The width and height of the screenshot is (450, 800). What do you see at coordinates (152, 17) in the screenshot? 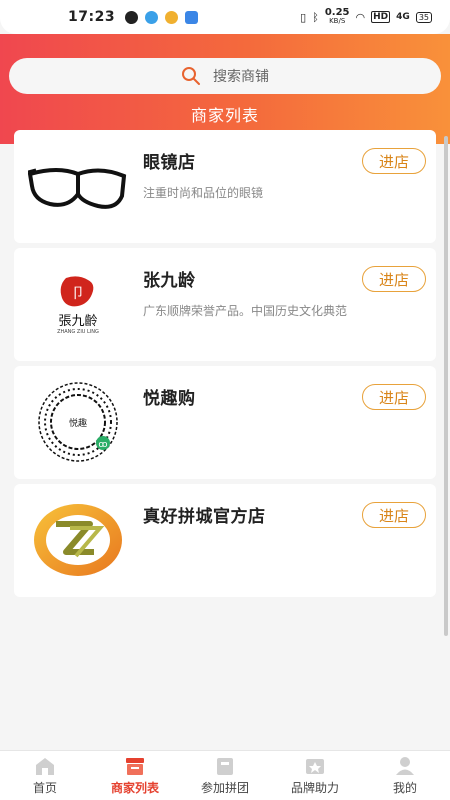
I see `qq-notification-icon` at bounding box center [152, 17].